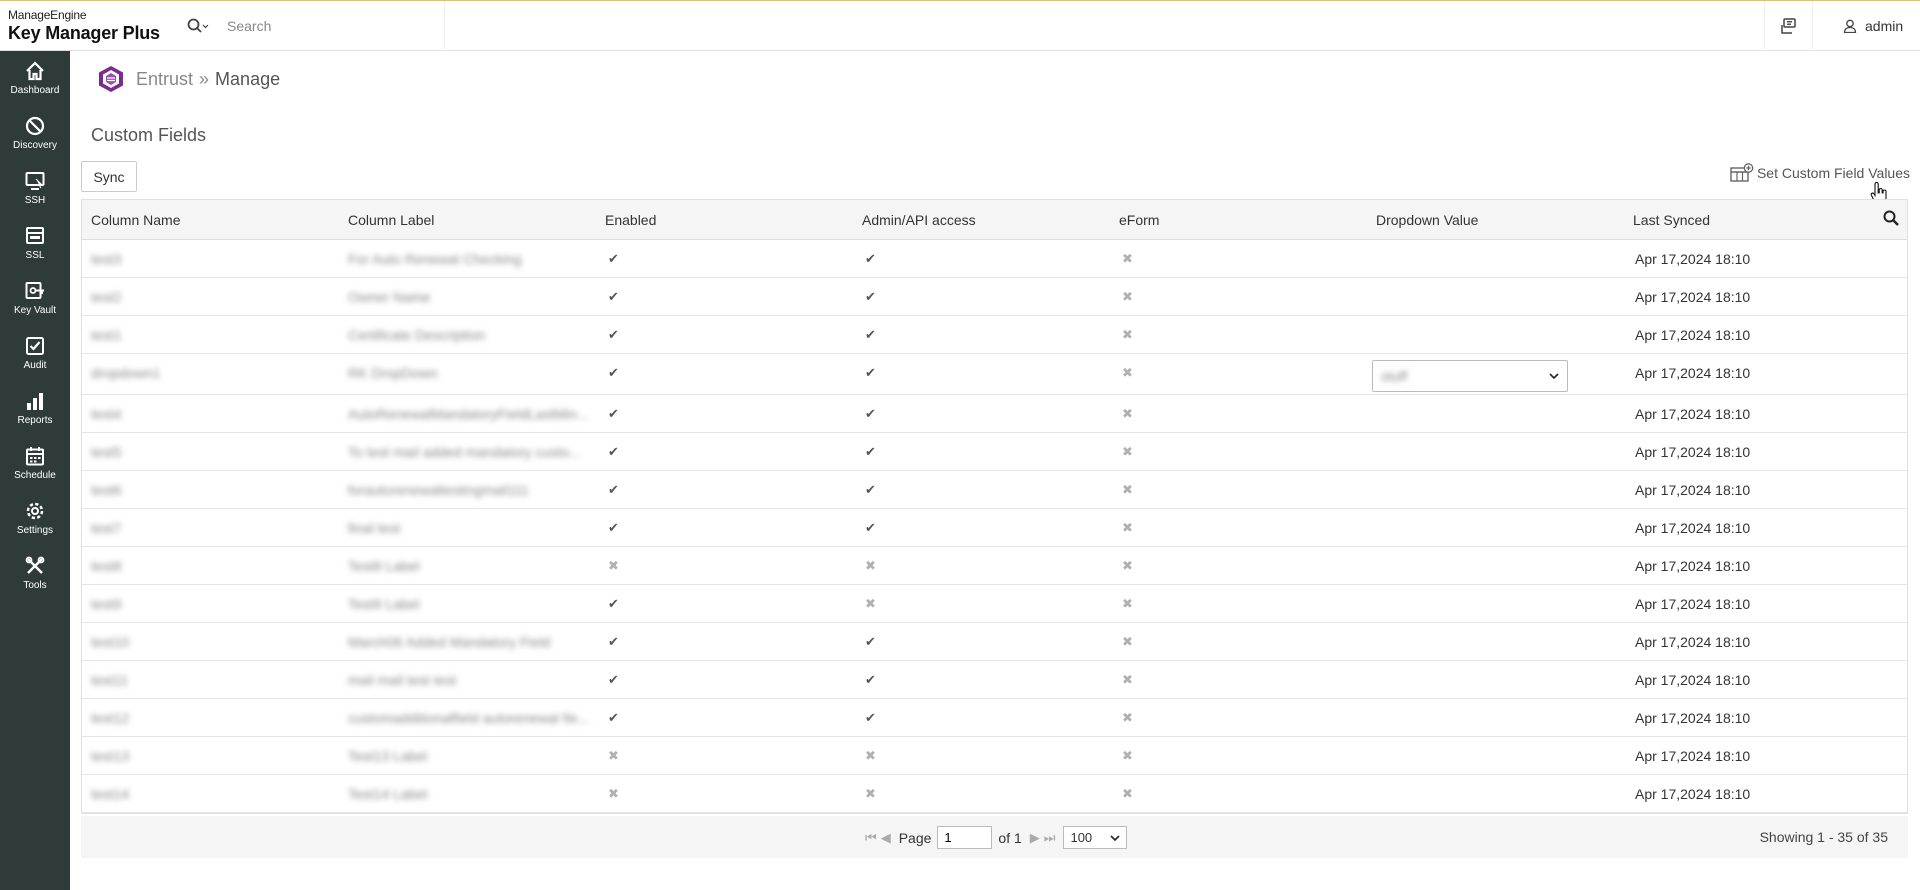 The width and height of the screenshot is (1920, 890). Describe the element at coordinates (327, 26) in the screenshot. I see `search-input` at that location.